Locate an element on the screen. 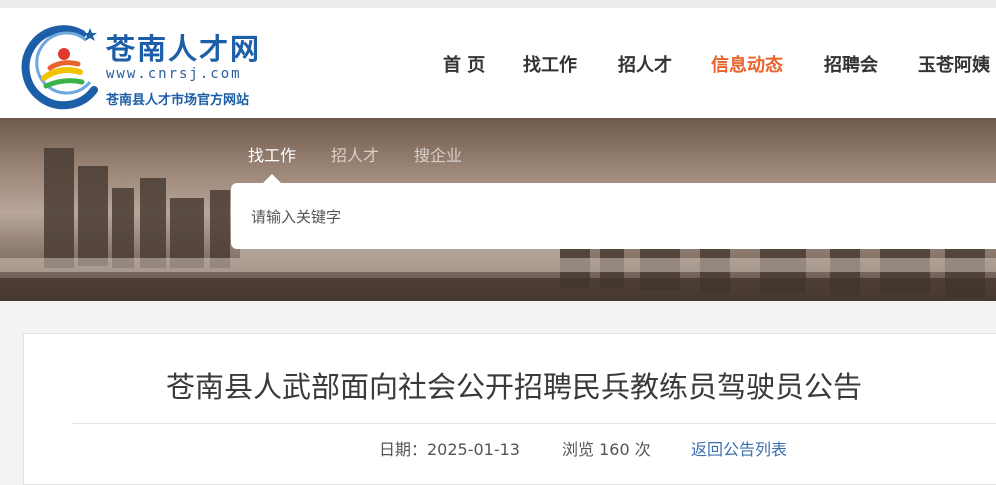 The image size is (996, 485). nav-job-fair: 招聘会 is located at coordinates (851, 64).